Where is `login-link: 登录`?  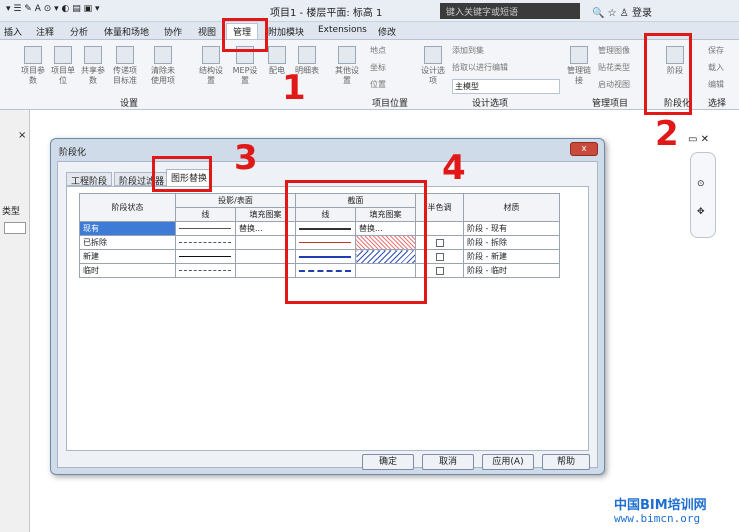
login-link: 登录 is located at coordinates (642, 13).